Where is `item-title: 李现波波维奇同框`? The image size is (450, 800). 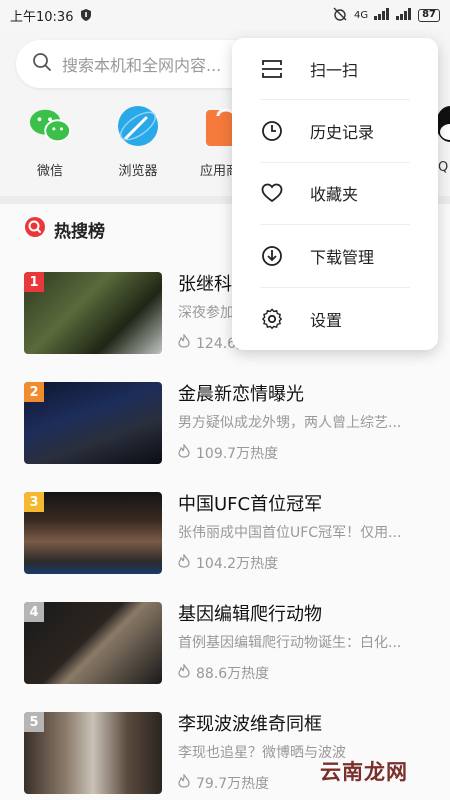 item-title: 李现波波维奇同框 is located at coordinates (250, 724).